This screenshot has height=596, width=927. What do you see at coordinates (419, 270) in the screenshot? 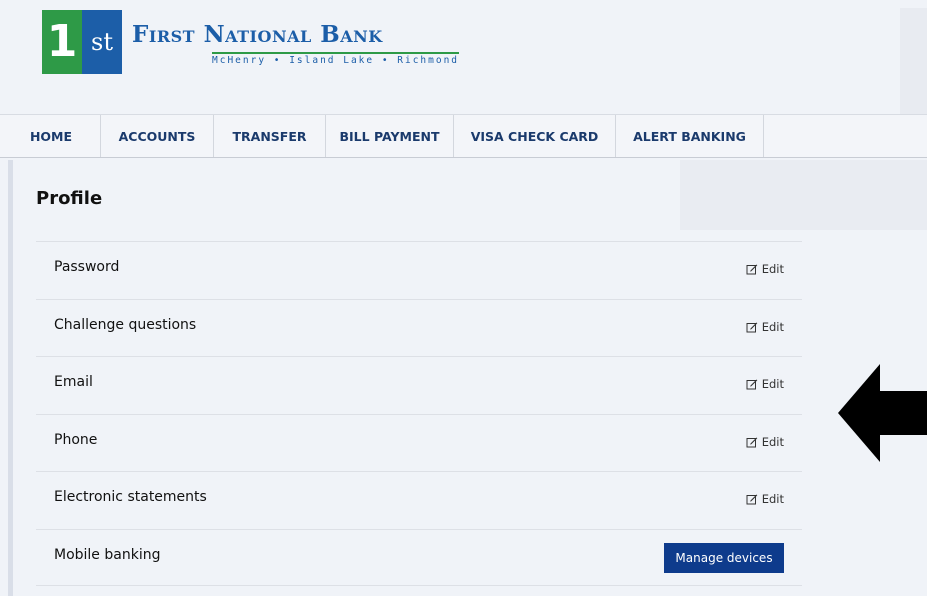
I see `profile-row-password: Password Edit` at bounding box center [419, 270].